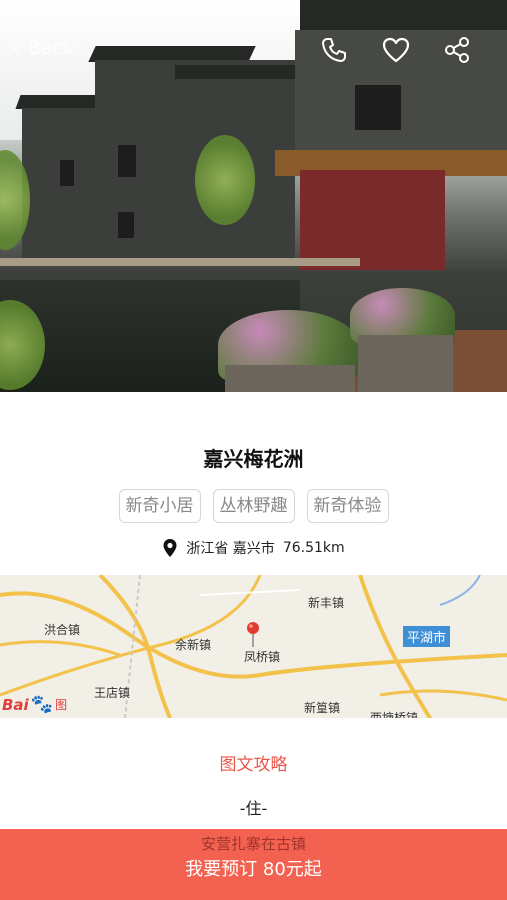 The image size is (507, 900). What do you see at coordinates (112, 693) in the screenshot?
I see `map-label: 王店镇` at bounding box center [112, 693].